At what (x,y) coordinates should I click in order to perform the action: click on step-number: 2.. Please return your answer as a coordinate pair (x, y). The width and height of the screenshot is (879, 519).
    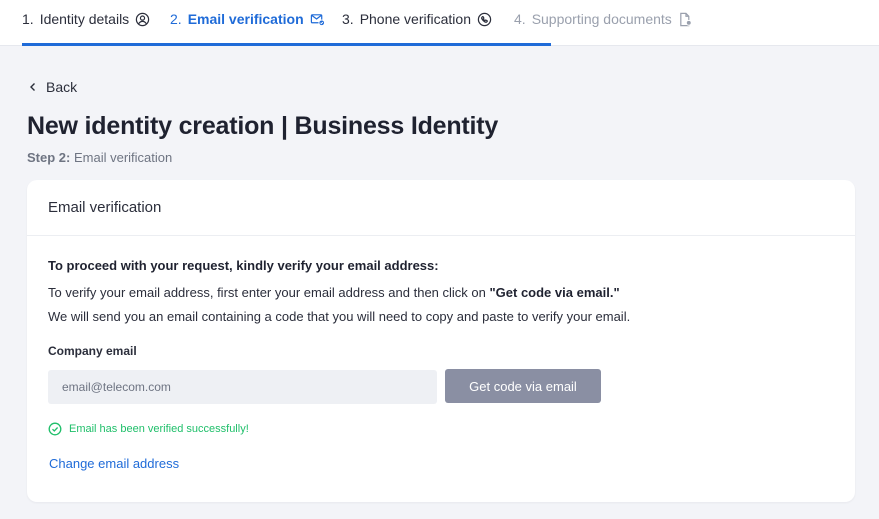
    Looking at the image, I should click on (176, 19).